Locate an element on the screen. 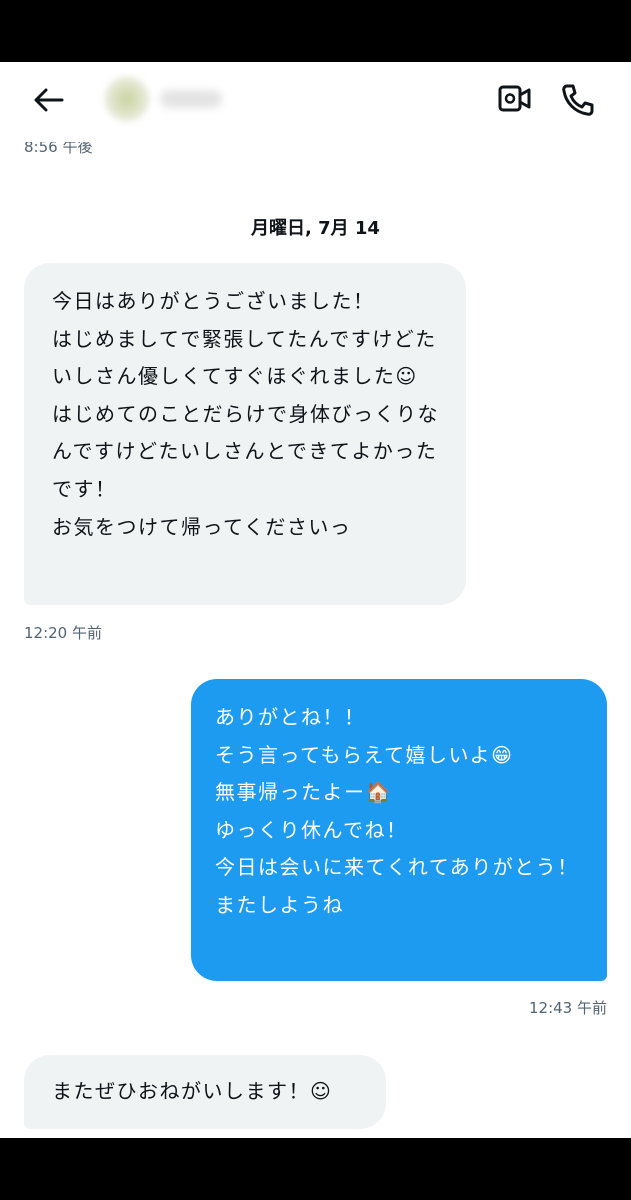 This screenshot has height=1200, width=631. contact-name-redacted is located at coordinates (191, 99).